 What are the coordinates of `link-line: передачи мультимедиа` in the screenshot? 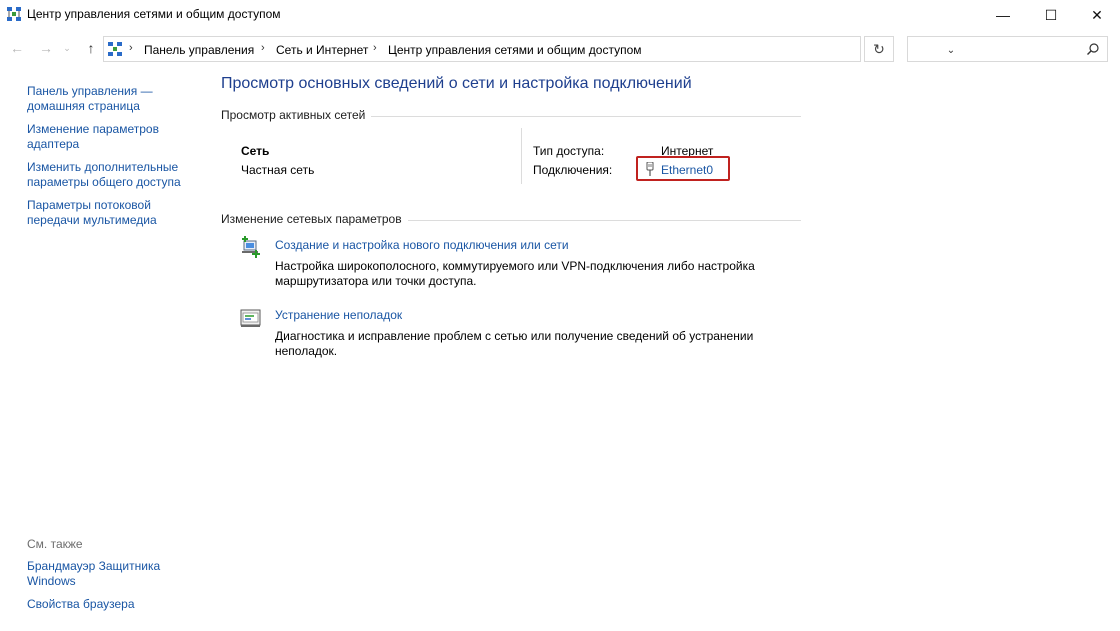 It's located at (92, 220).